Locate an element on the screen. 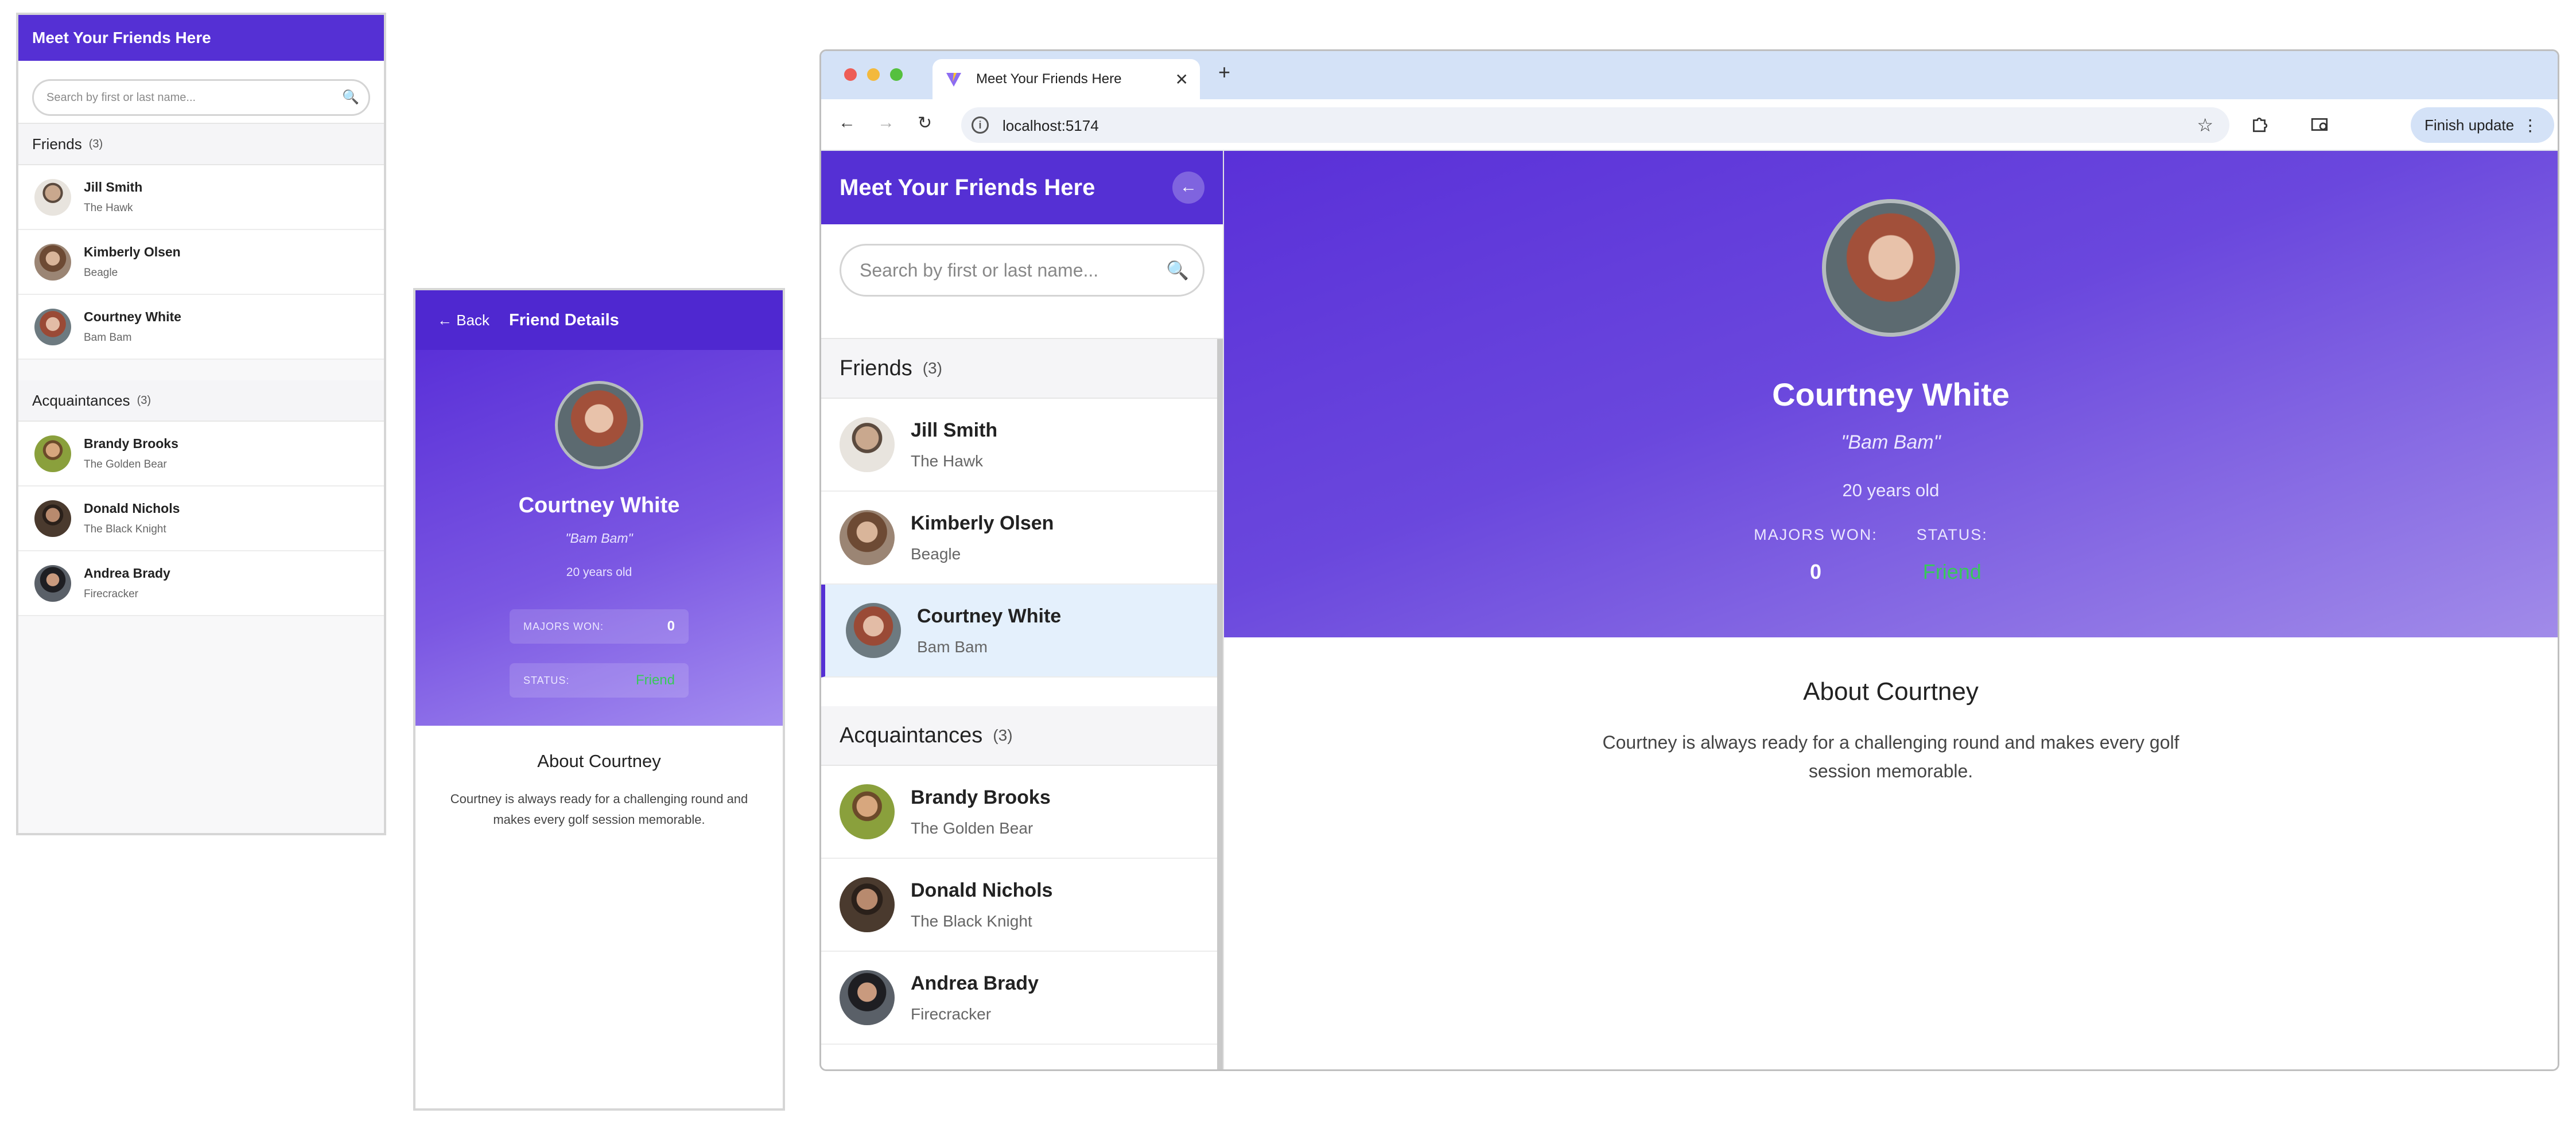 The height and width of the screenshot is (1125, 2576). browser-toolbar: ← → ↻ i localhost:5174 ☆ Finish update ⋮ is located at coordinates (1689, 125).